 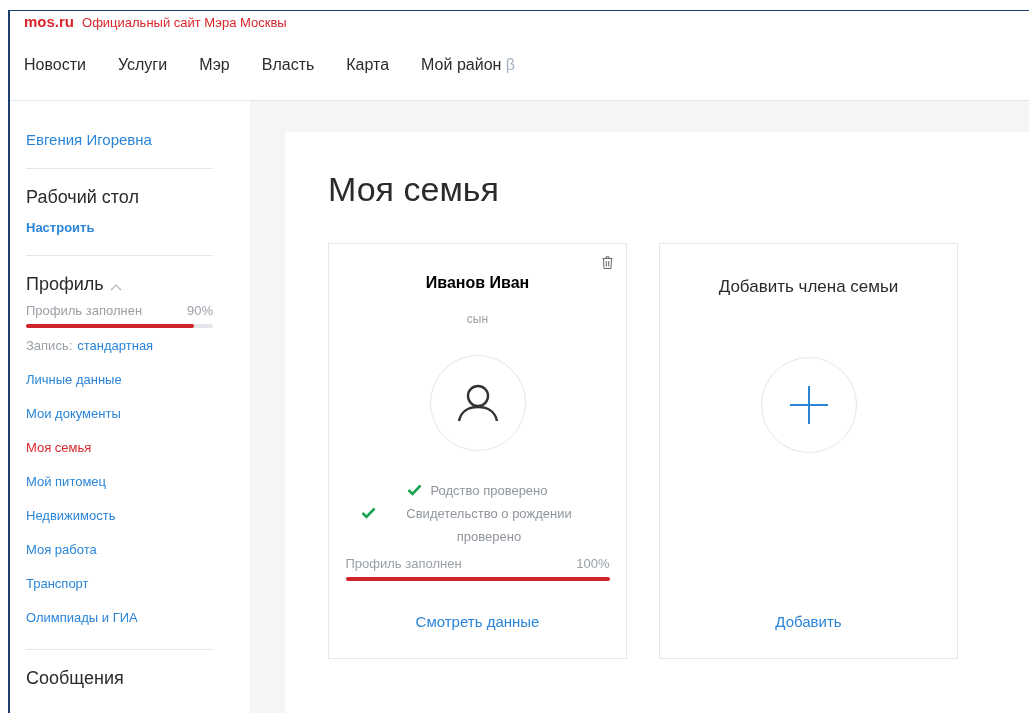 I want to click on sidebar-item: Мой питомец, so click(x=119, y=481).